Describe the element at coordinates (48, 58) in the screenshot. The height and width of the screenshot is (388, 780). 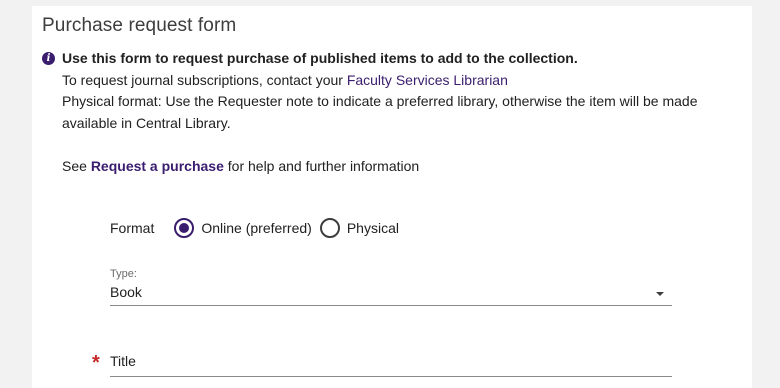
I see `info-icon: i` at that location.